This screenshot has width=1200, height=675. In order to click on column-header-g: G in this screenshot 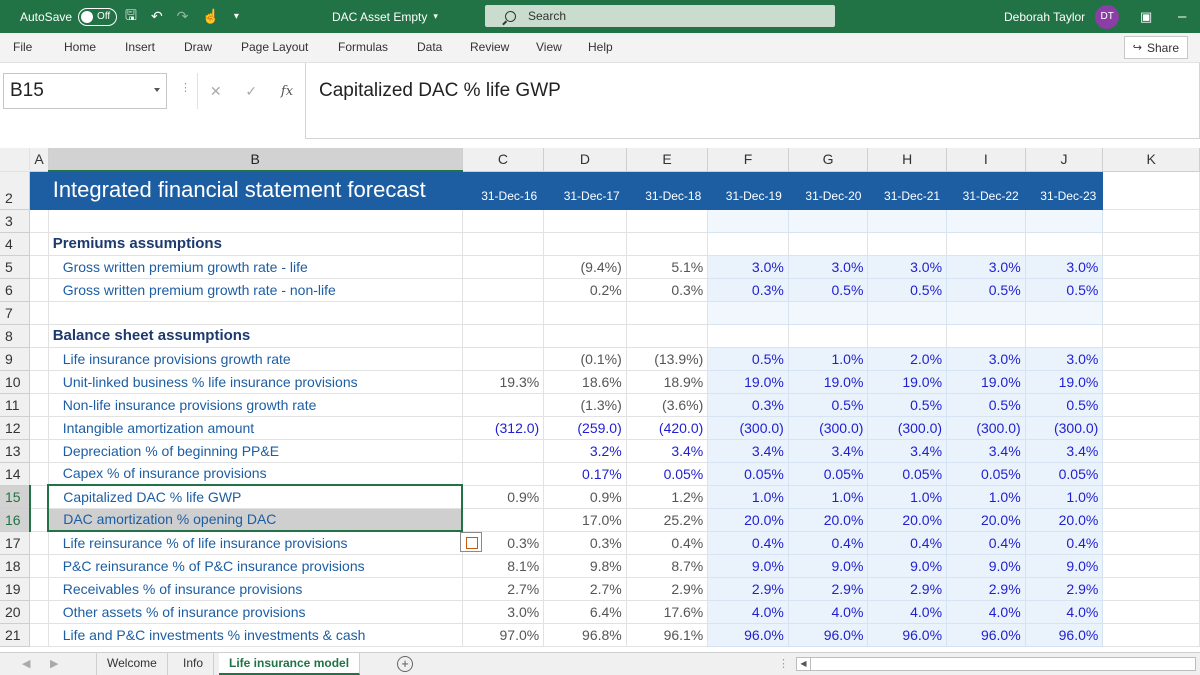, I will do `click(828, 160)`.